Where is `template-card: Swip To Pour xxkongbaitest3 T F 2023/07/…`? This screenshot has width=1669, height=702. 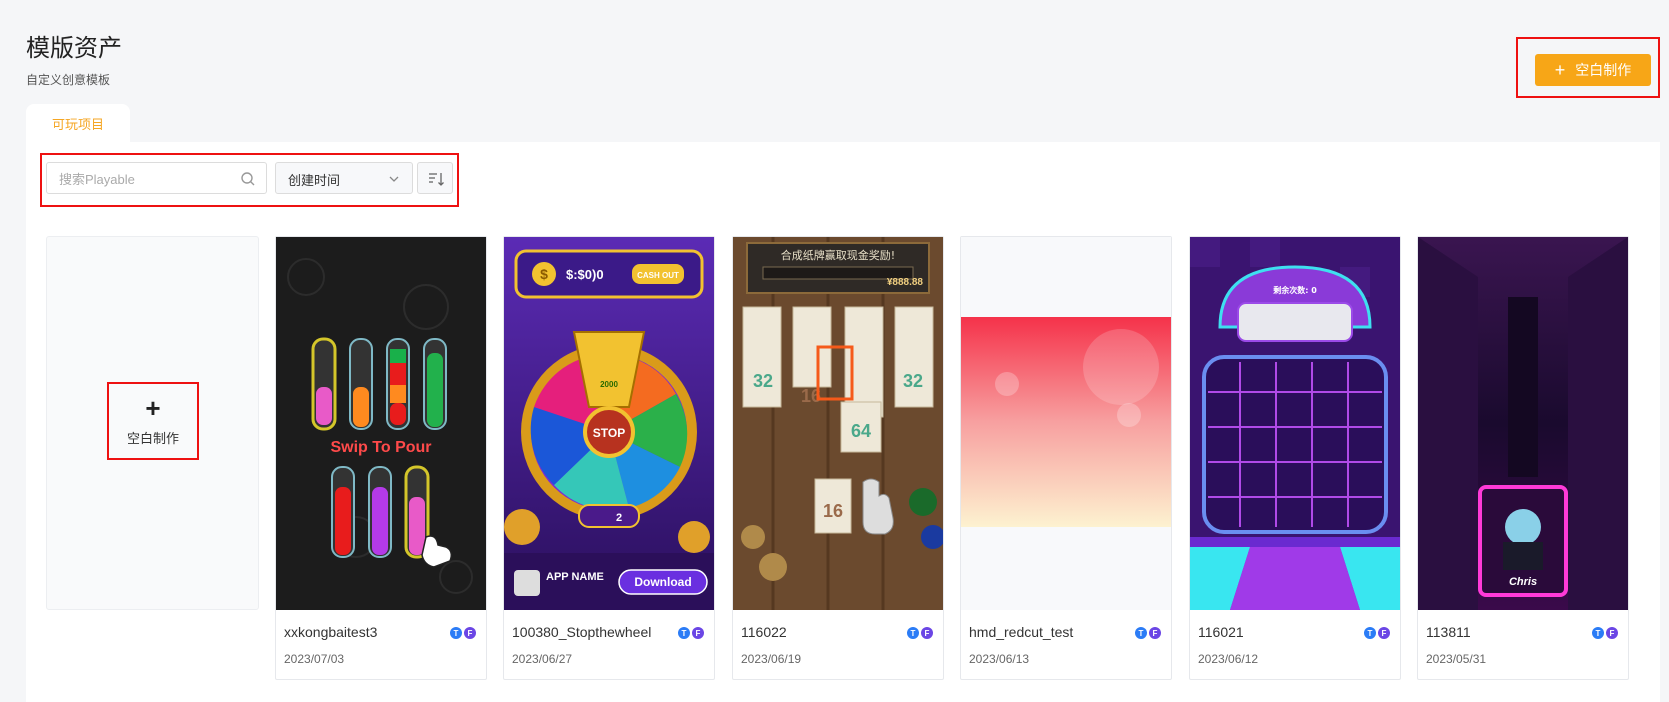
template-card: Swip To Pour xxkongbaitest3 T F 2023/07/… is located at coordinates (381, 458).